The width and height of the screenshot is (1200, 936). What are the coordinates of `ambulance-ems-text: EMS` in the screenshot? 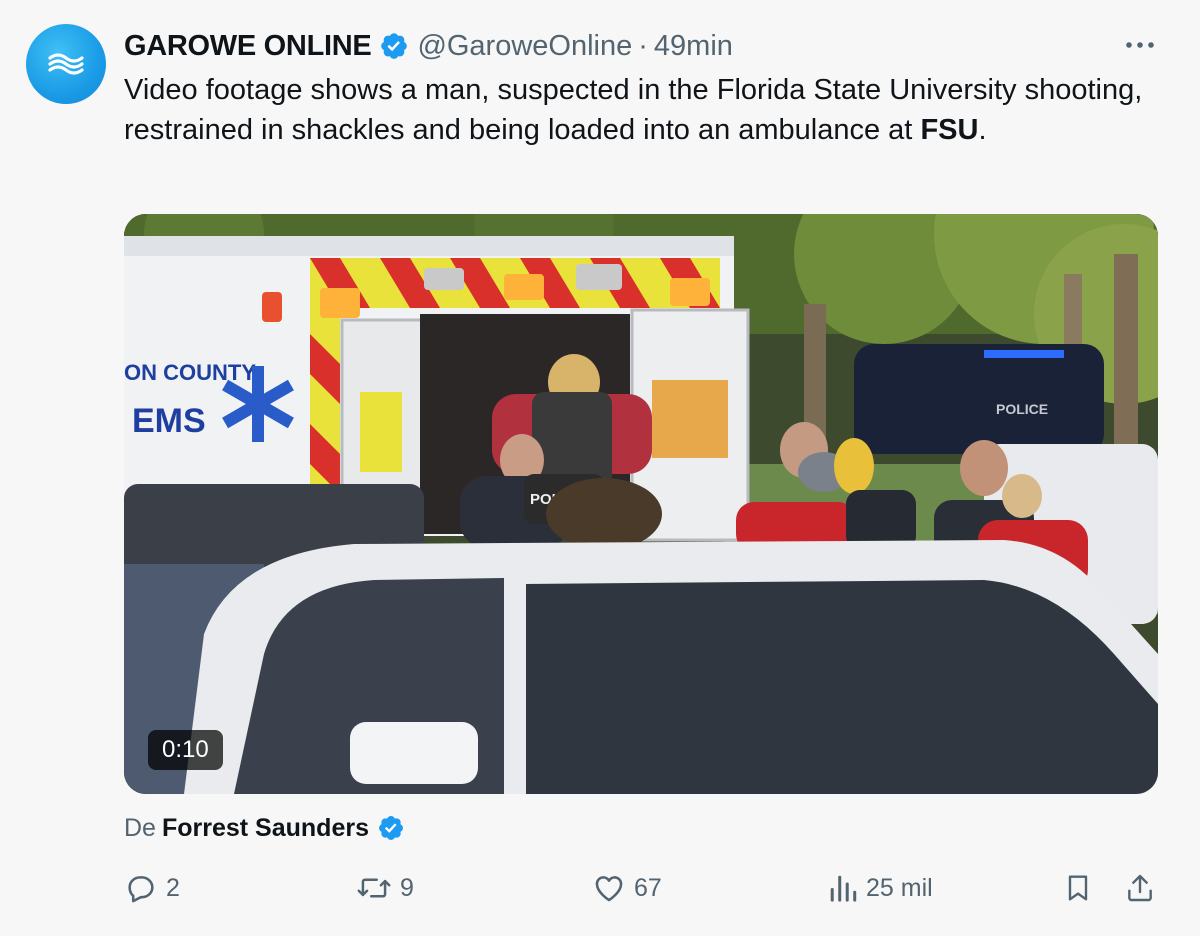 It's located at (169, 421).